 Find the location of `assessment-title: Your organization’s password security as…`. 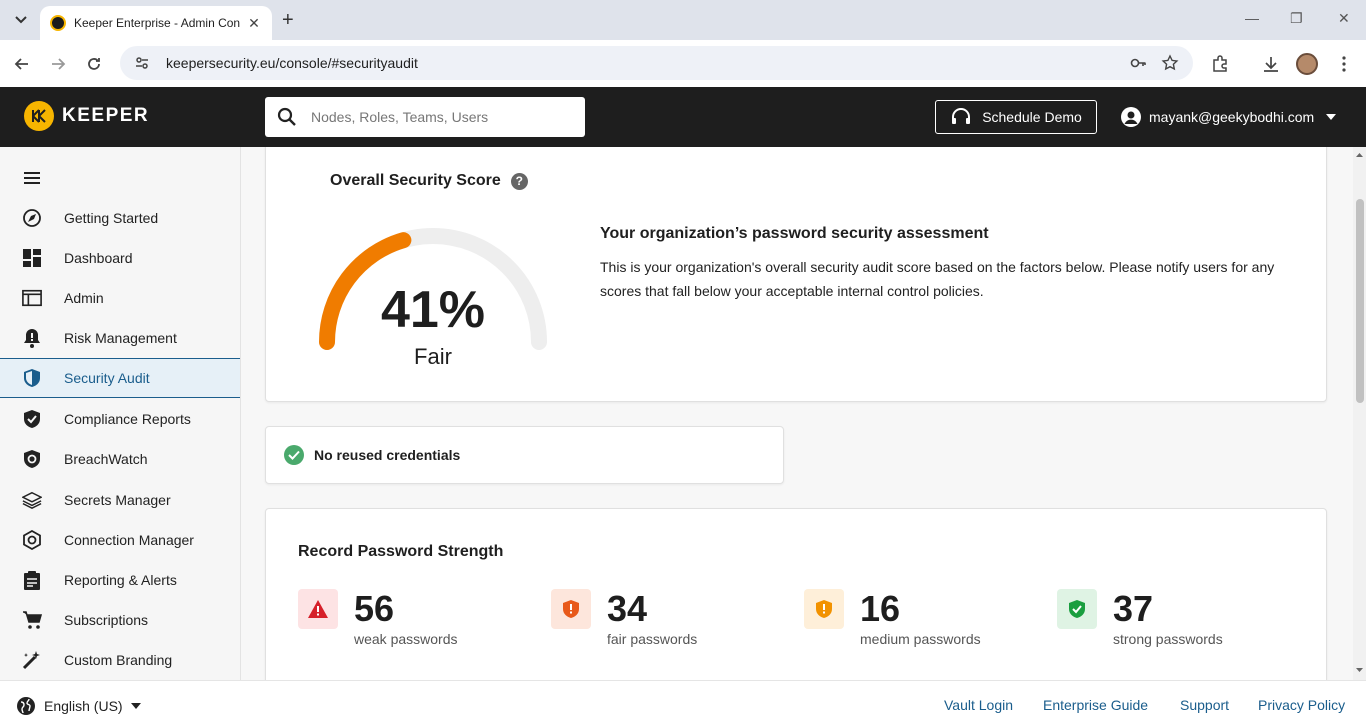

assessment-title: Your organization’s password security as… is located at coordinates (794, 233).